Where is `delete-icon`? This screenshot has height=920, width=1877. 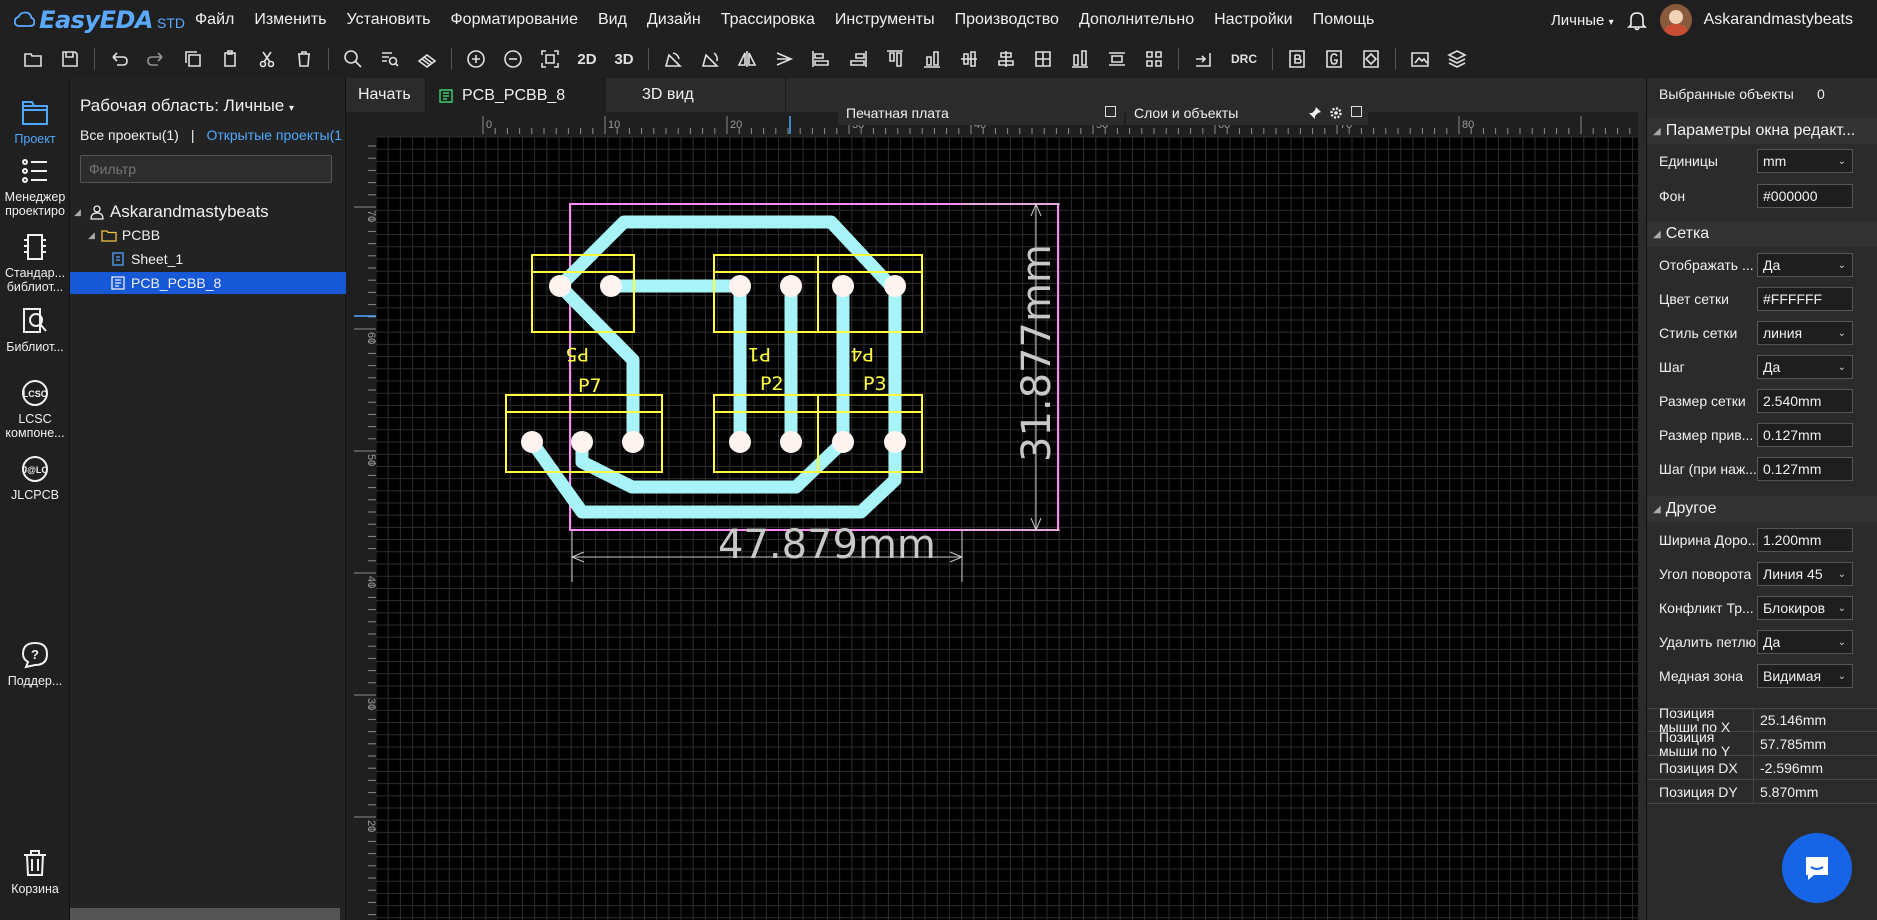 delete-icon is located at coordinates (304, 59).